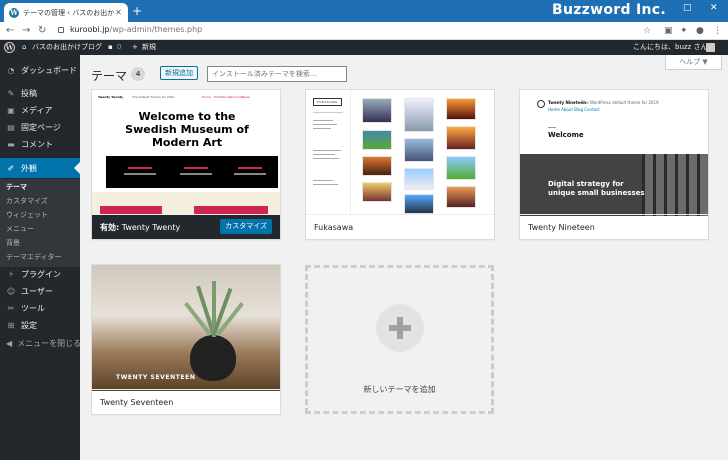 This screenshot has height=460, width=728. What do you see at coordinates (670, 47) in the screenshot?
I see `greeting-text: こんにちは、buzz さん` at bounding box center [670, 47].